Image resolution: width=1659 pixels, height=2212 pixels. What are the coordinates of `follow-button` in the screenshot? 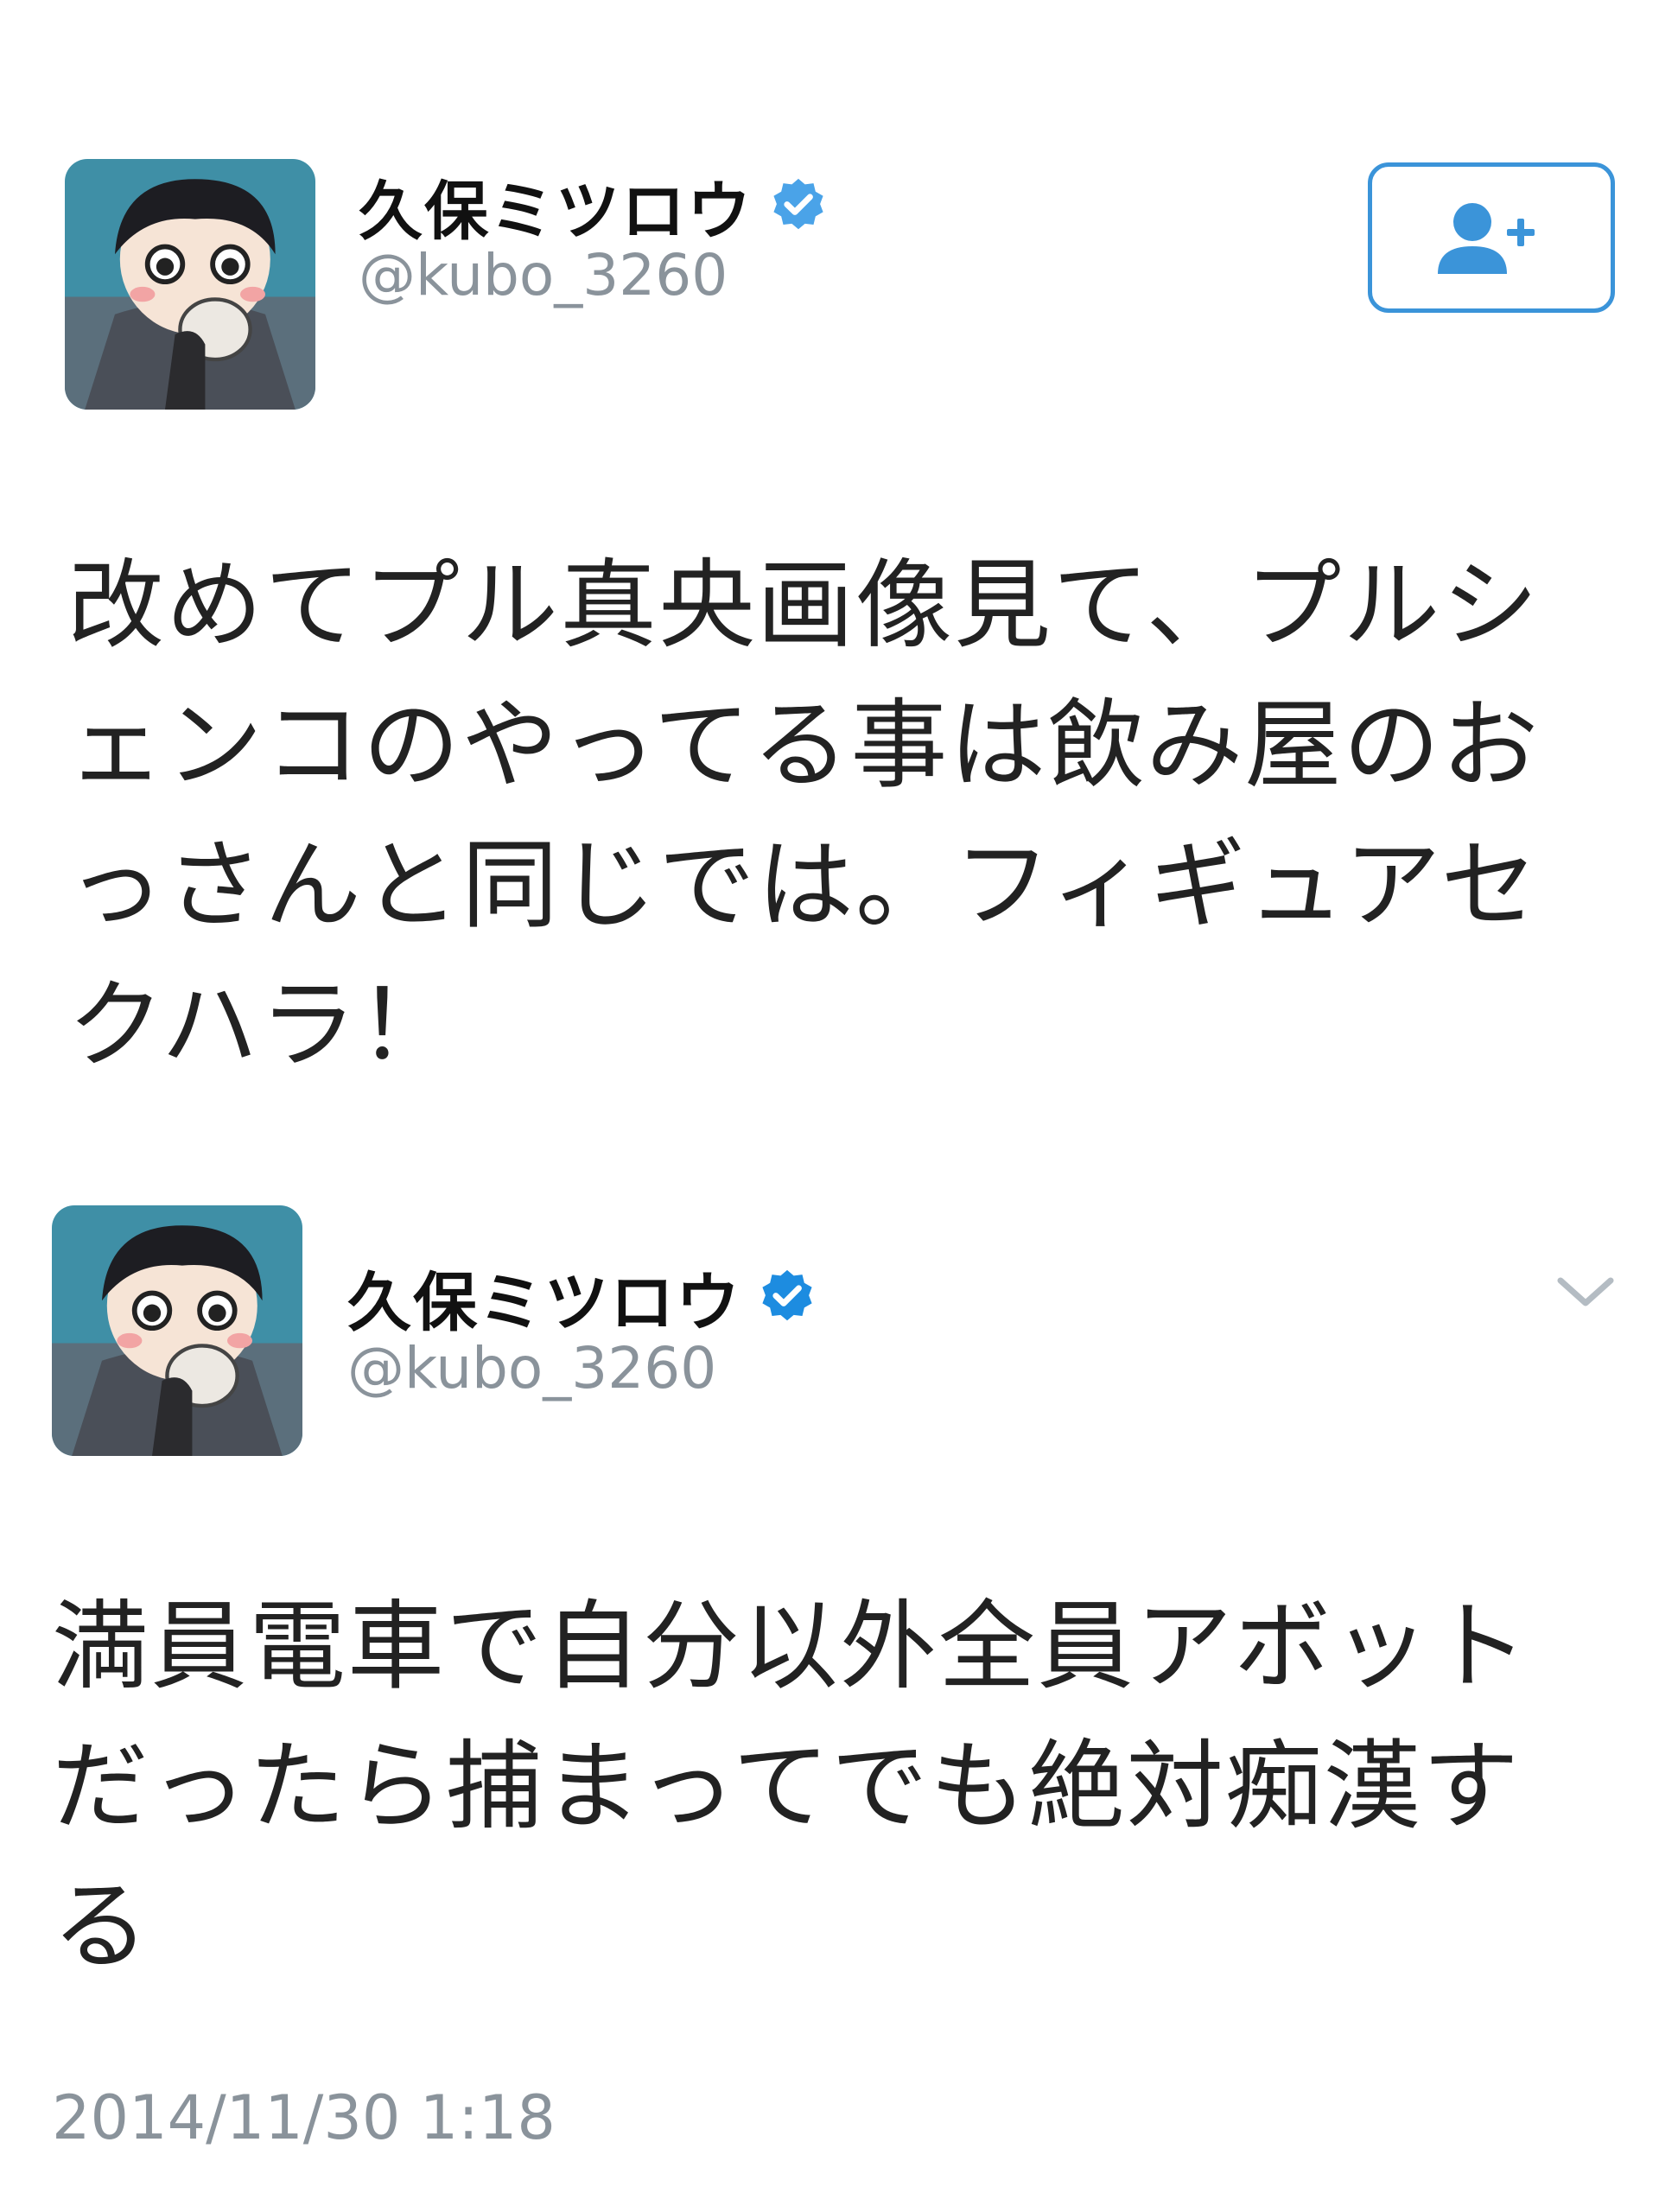 It's located at (1491, 237).